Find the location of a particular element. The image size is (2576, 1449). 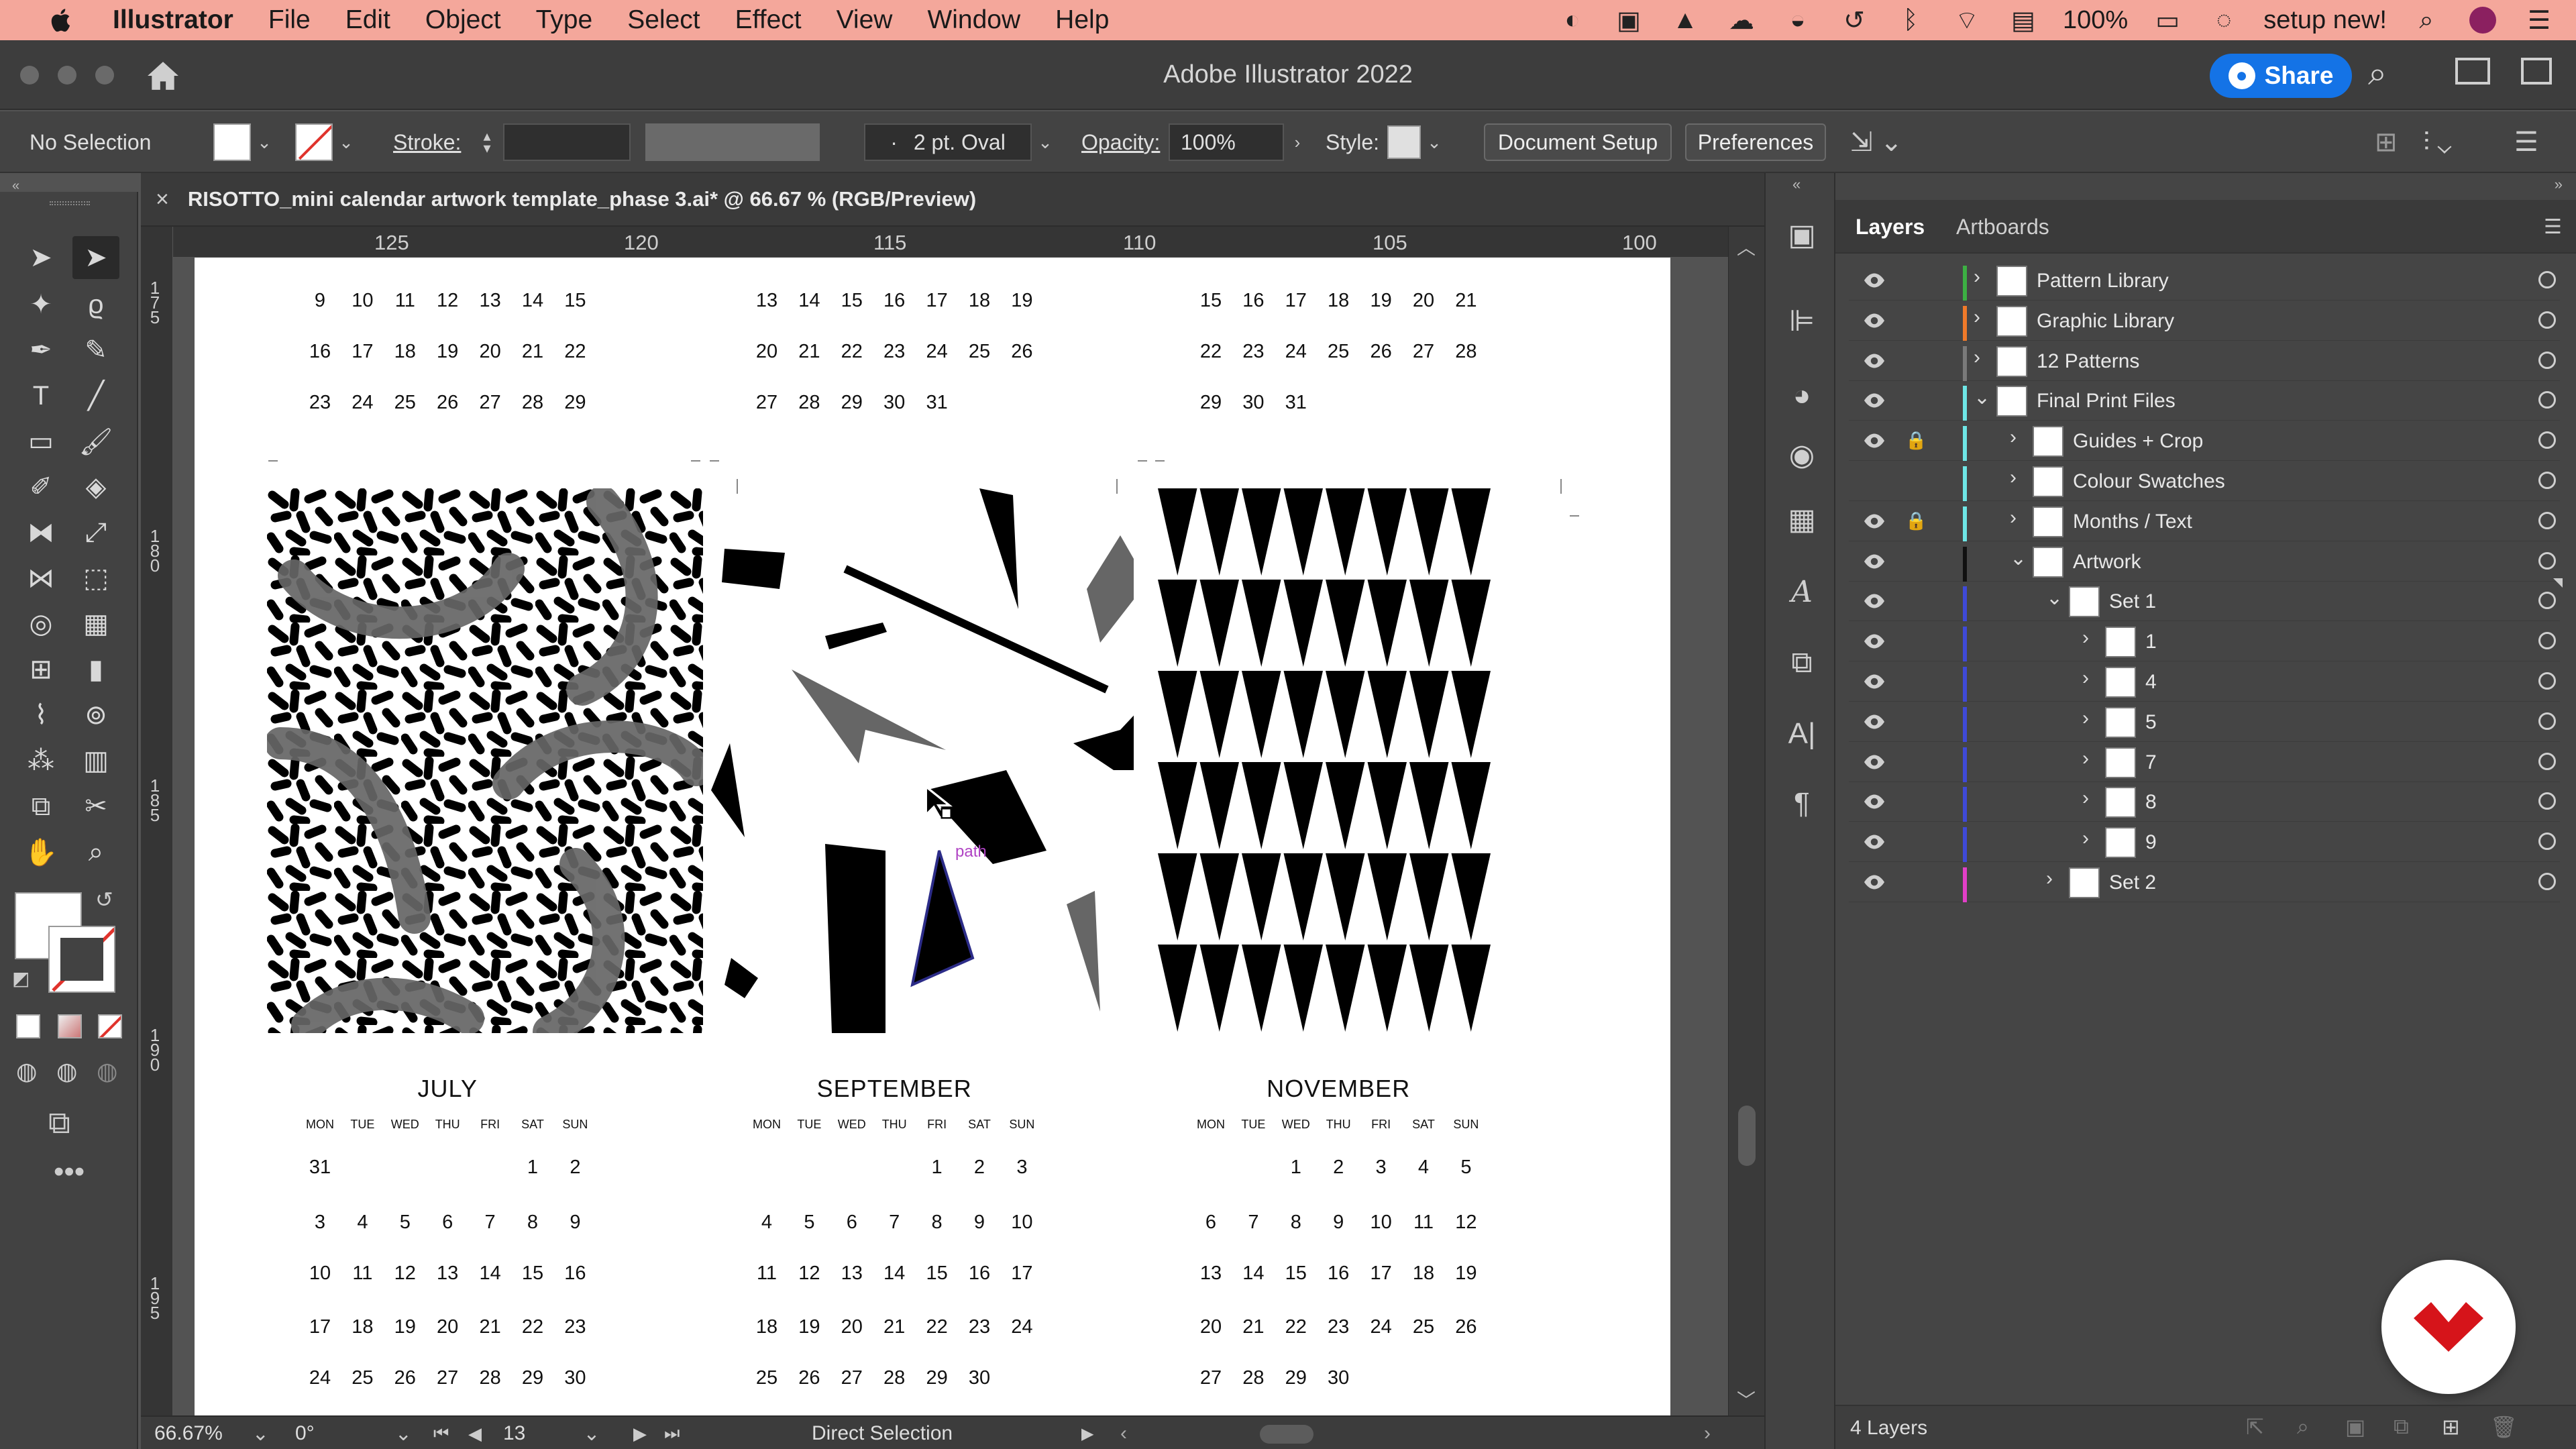

stroke-swatch is located at coordinates (314, 142).